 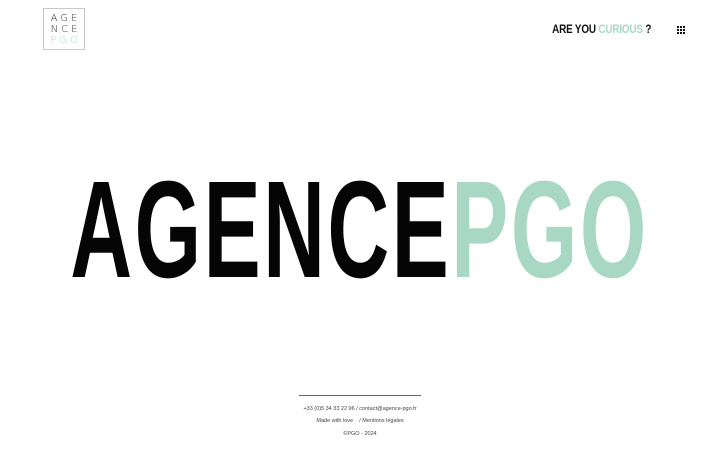 I want to click on tagline-end-part: ?, so click(x=646, y=30).